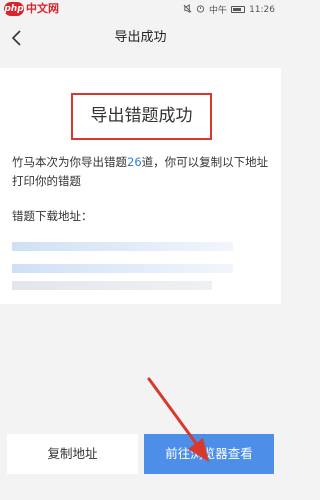 The height and width of the screenshot is (500, 320). Describe the element at coordinates (72, 454) in the screenshot. I see `copy-address-button: 复制地址` at that location.